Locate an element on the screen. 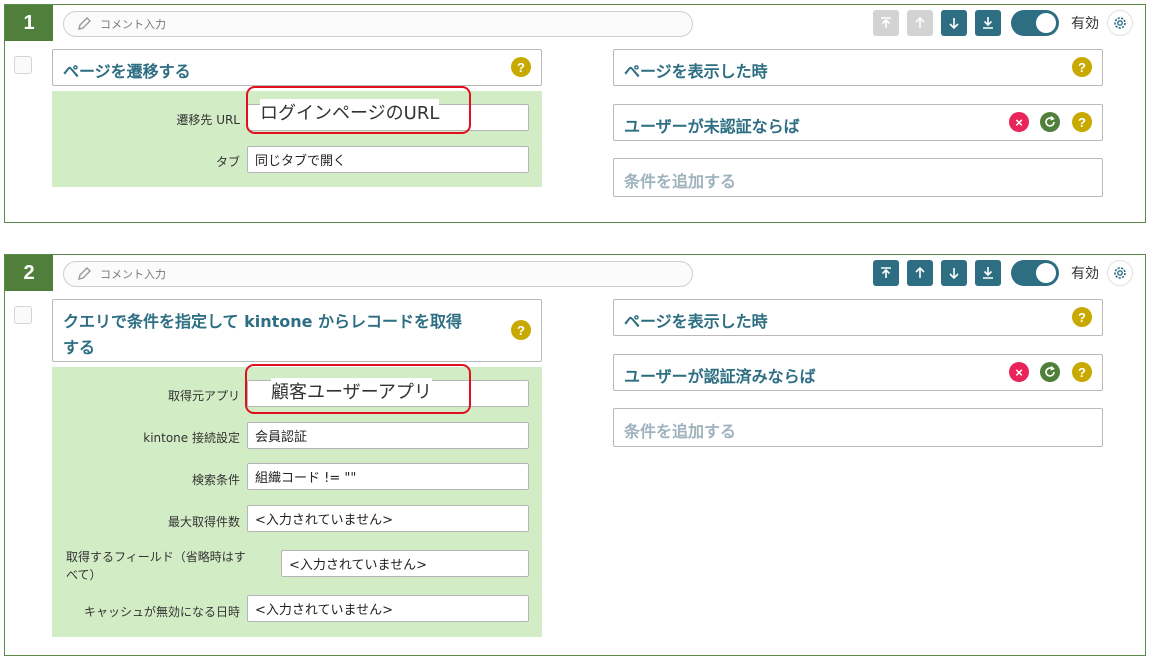 The width and height of the screenshot is (1154, 662). cache-expiry-field: <入力されていません> is located at coordinates (388, 608).